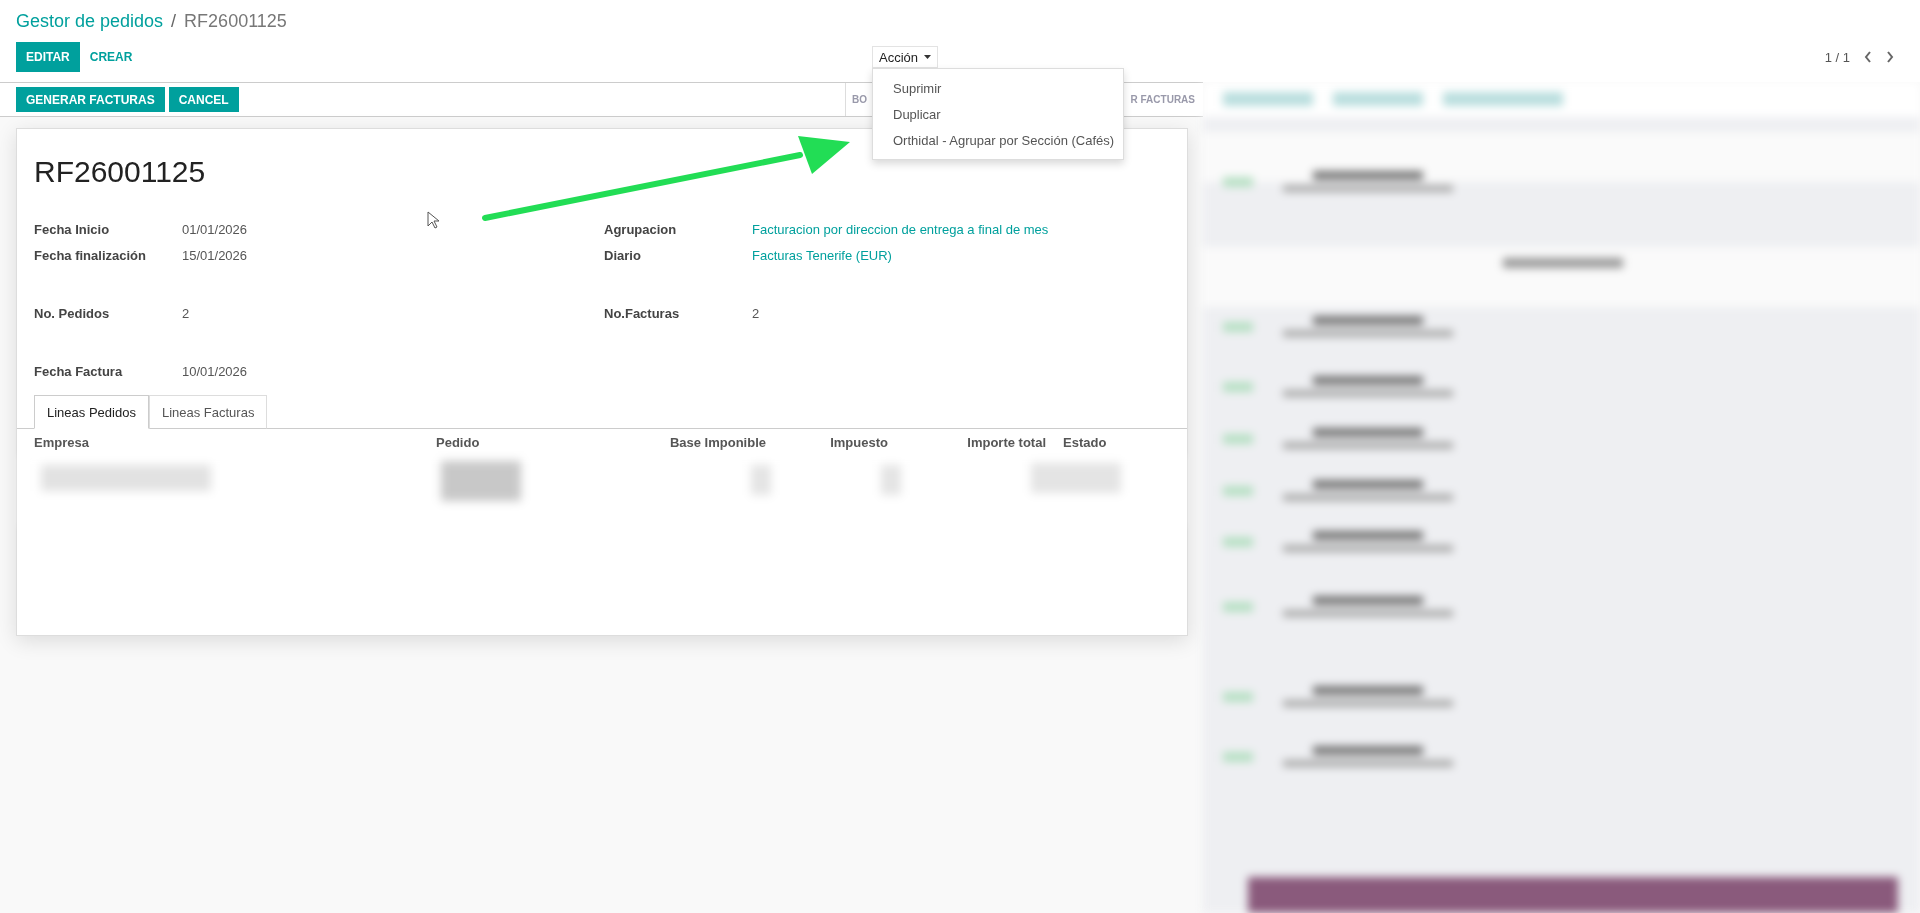 The image size is (1920, 913). Describe the element at coordinates (91, 412) in the screenshot. I see `tab: Lineas Pedidos` at that location.